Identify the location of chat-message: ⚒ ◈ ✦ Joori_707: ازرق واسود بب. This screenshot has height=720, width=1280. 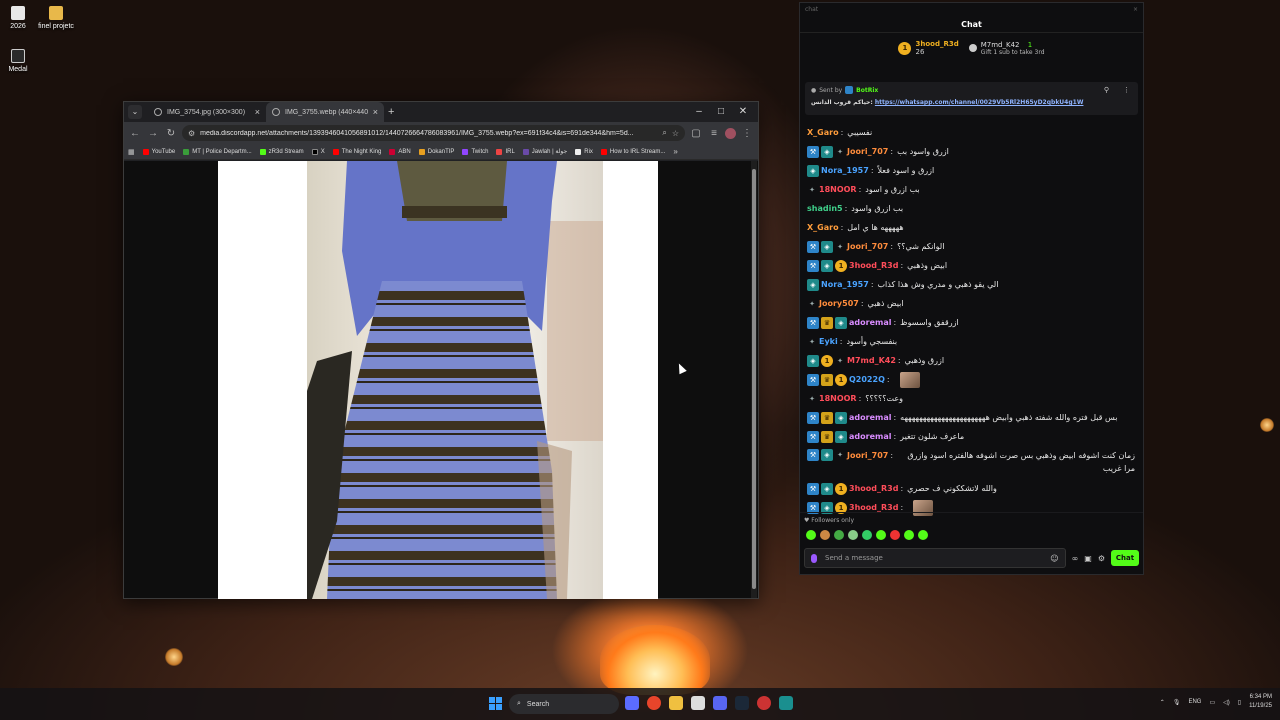
(971, 151).